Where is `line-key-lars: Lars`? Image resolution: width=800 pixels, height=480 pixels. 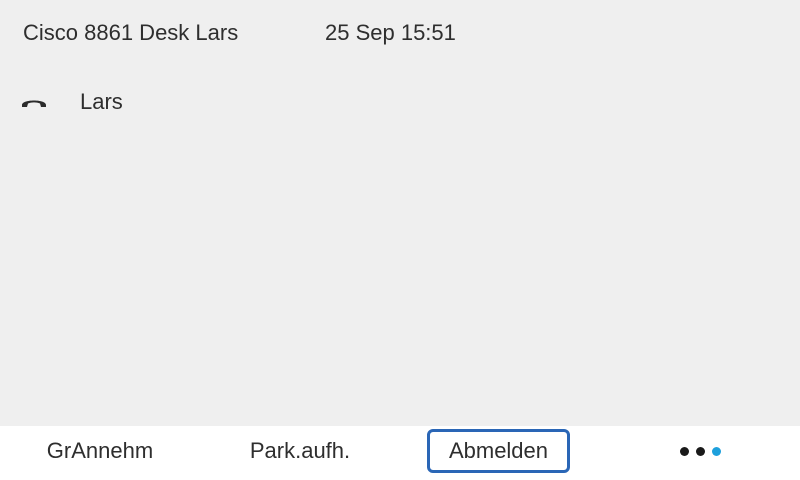 line-key-lars: Lars is located at coordinates (400, 102).